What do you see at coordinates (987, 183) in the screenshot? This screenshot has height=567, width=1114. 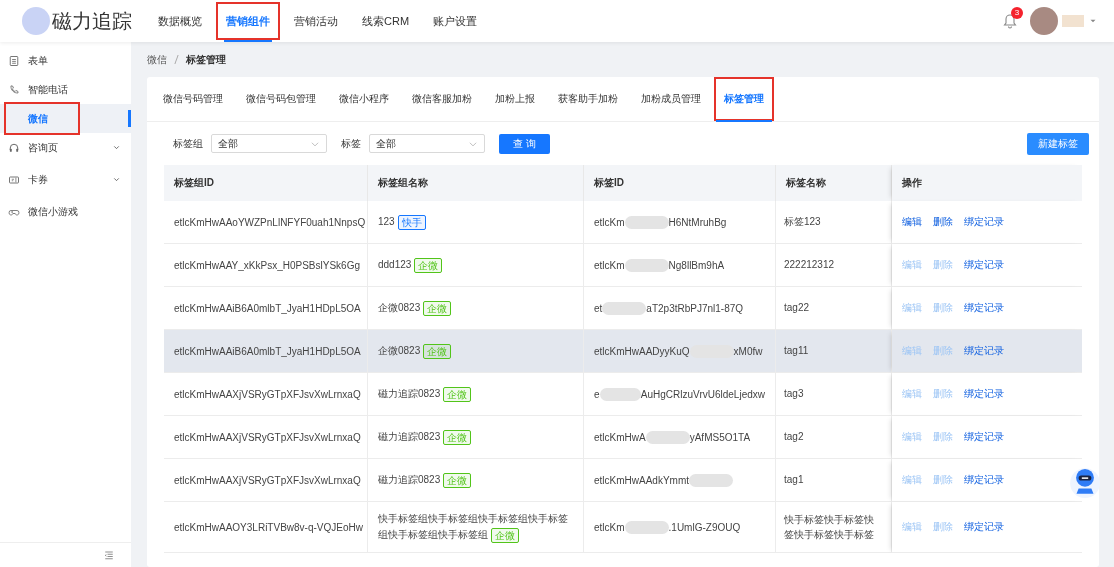 I see `column-header: 操作` at bounding box center [987, 183].